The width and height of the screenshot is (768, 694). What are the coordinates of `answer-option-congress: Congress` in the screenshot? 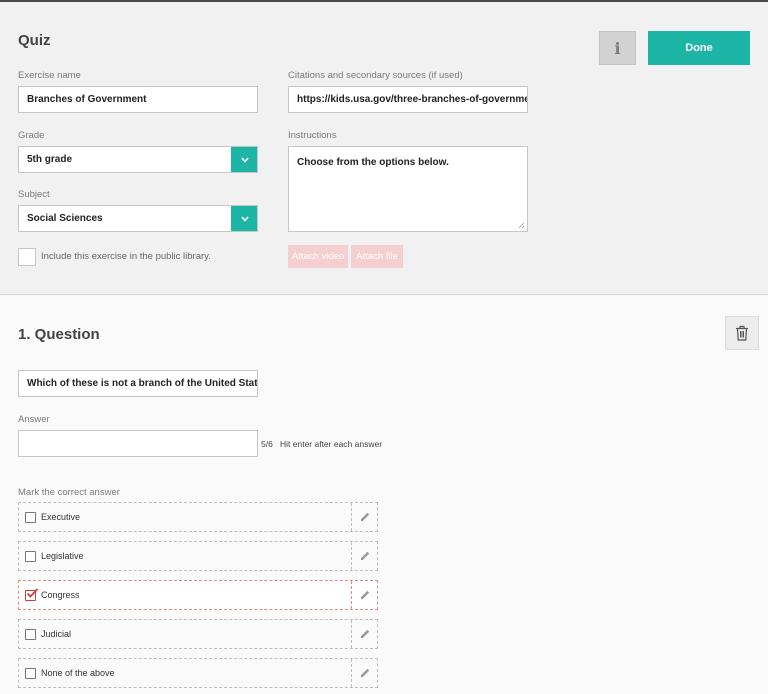 It's located at (198, 595).